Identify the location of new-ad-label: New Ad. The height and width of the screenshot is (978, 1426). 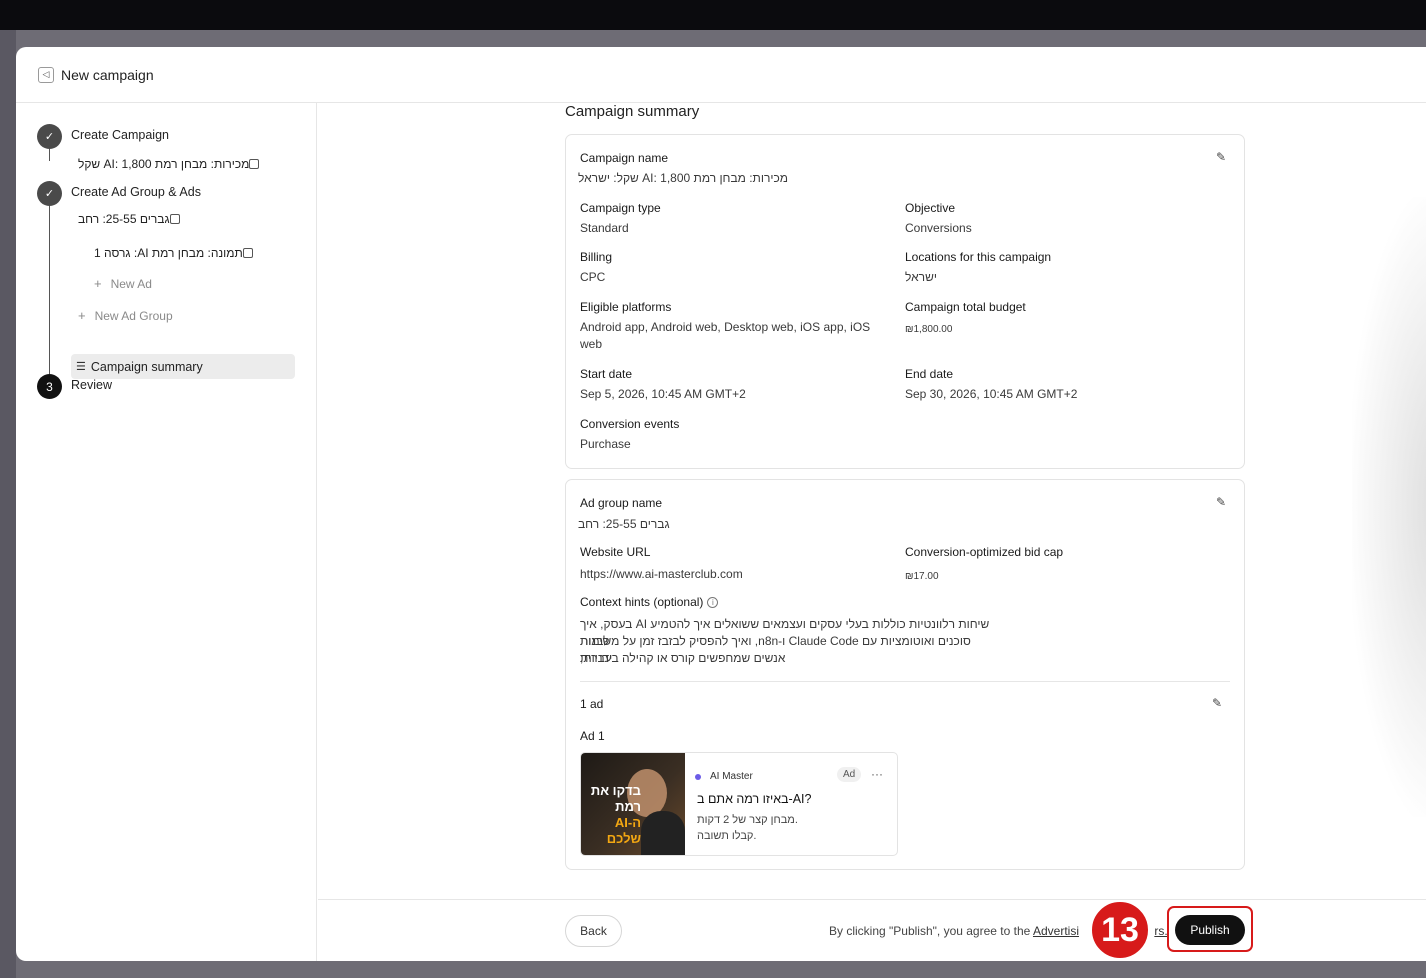
(131, 283).